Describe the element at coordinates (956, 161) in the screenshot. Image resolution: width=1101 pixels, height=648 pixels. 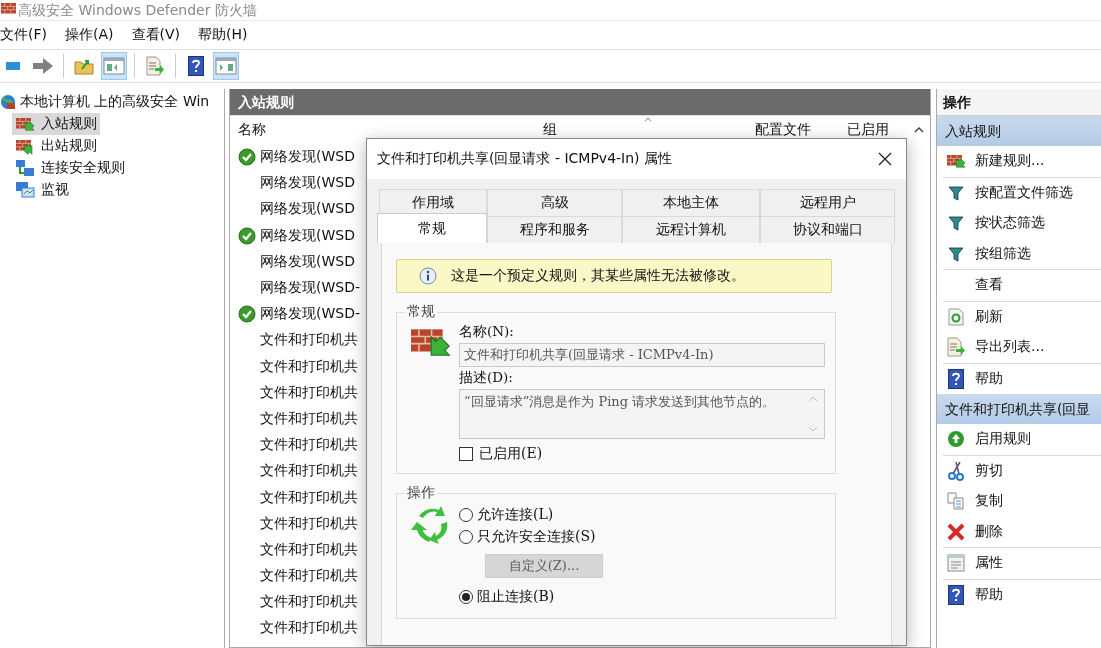
I see `new-rule-icon` at that location.